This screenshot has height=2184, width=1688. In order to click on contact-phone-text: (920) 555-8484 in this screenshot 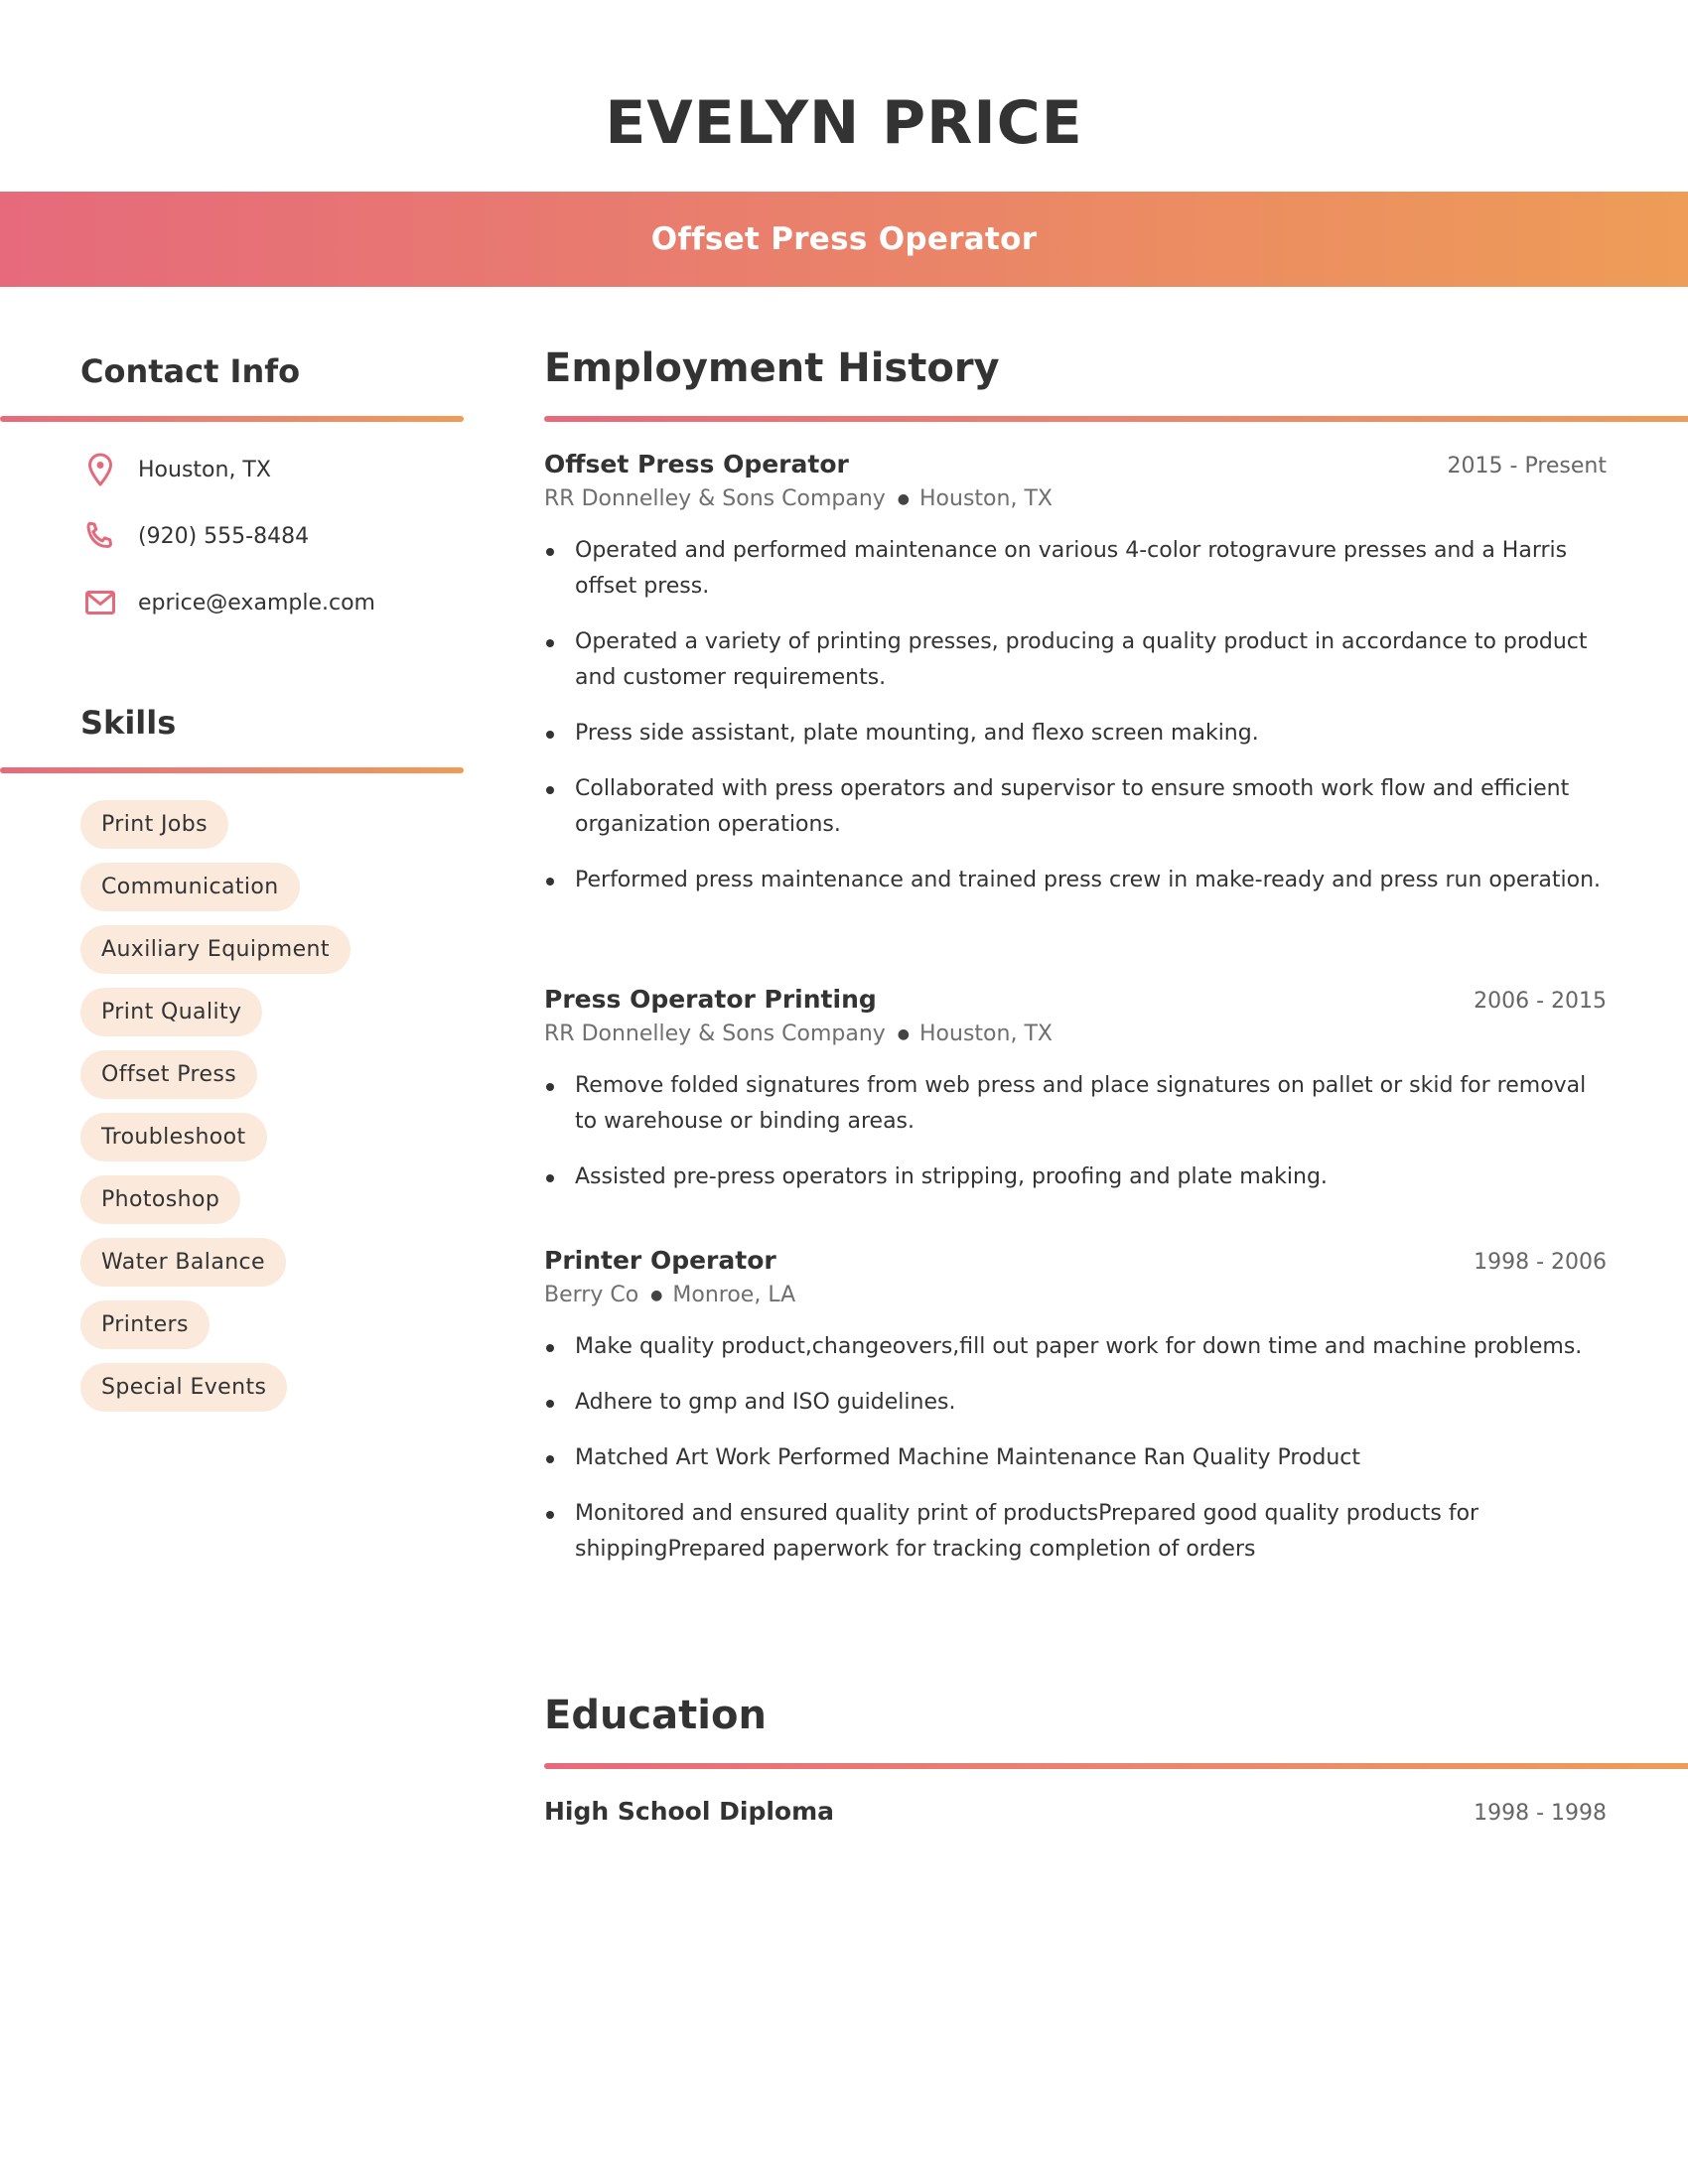, I will do `click(224, 536)`.